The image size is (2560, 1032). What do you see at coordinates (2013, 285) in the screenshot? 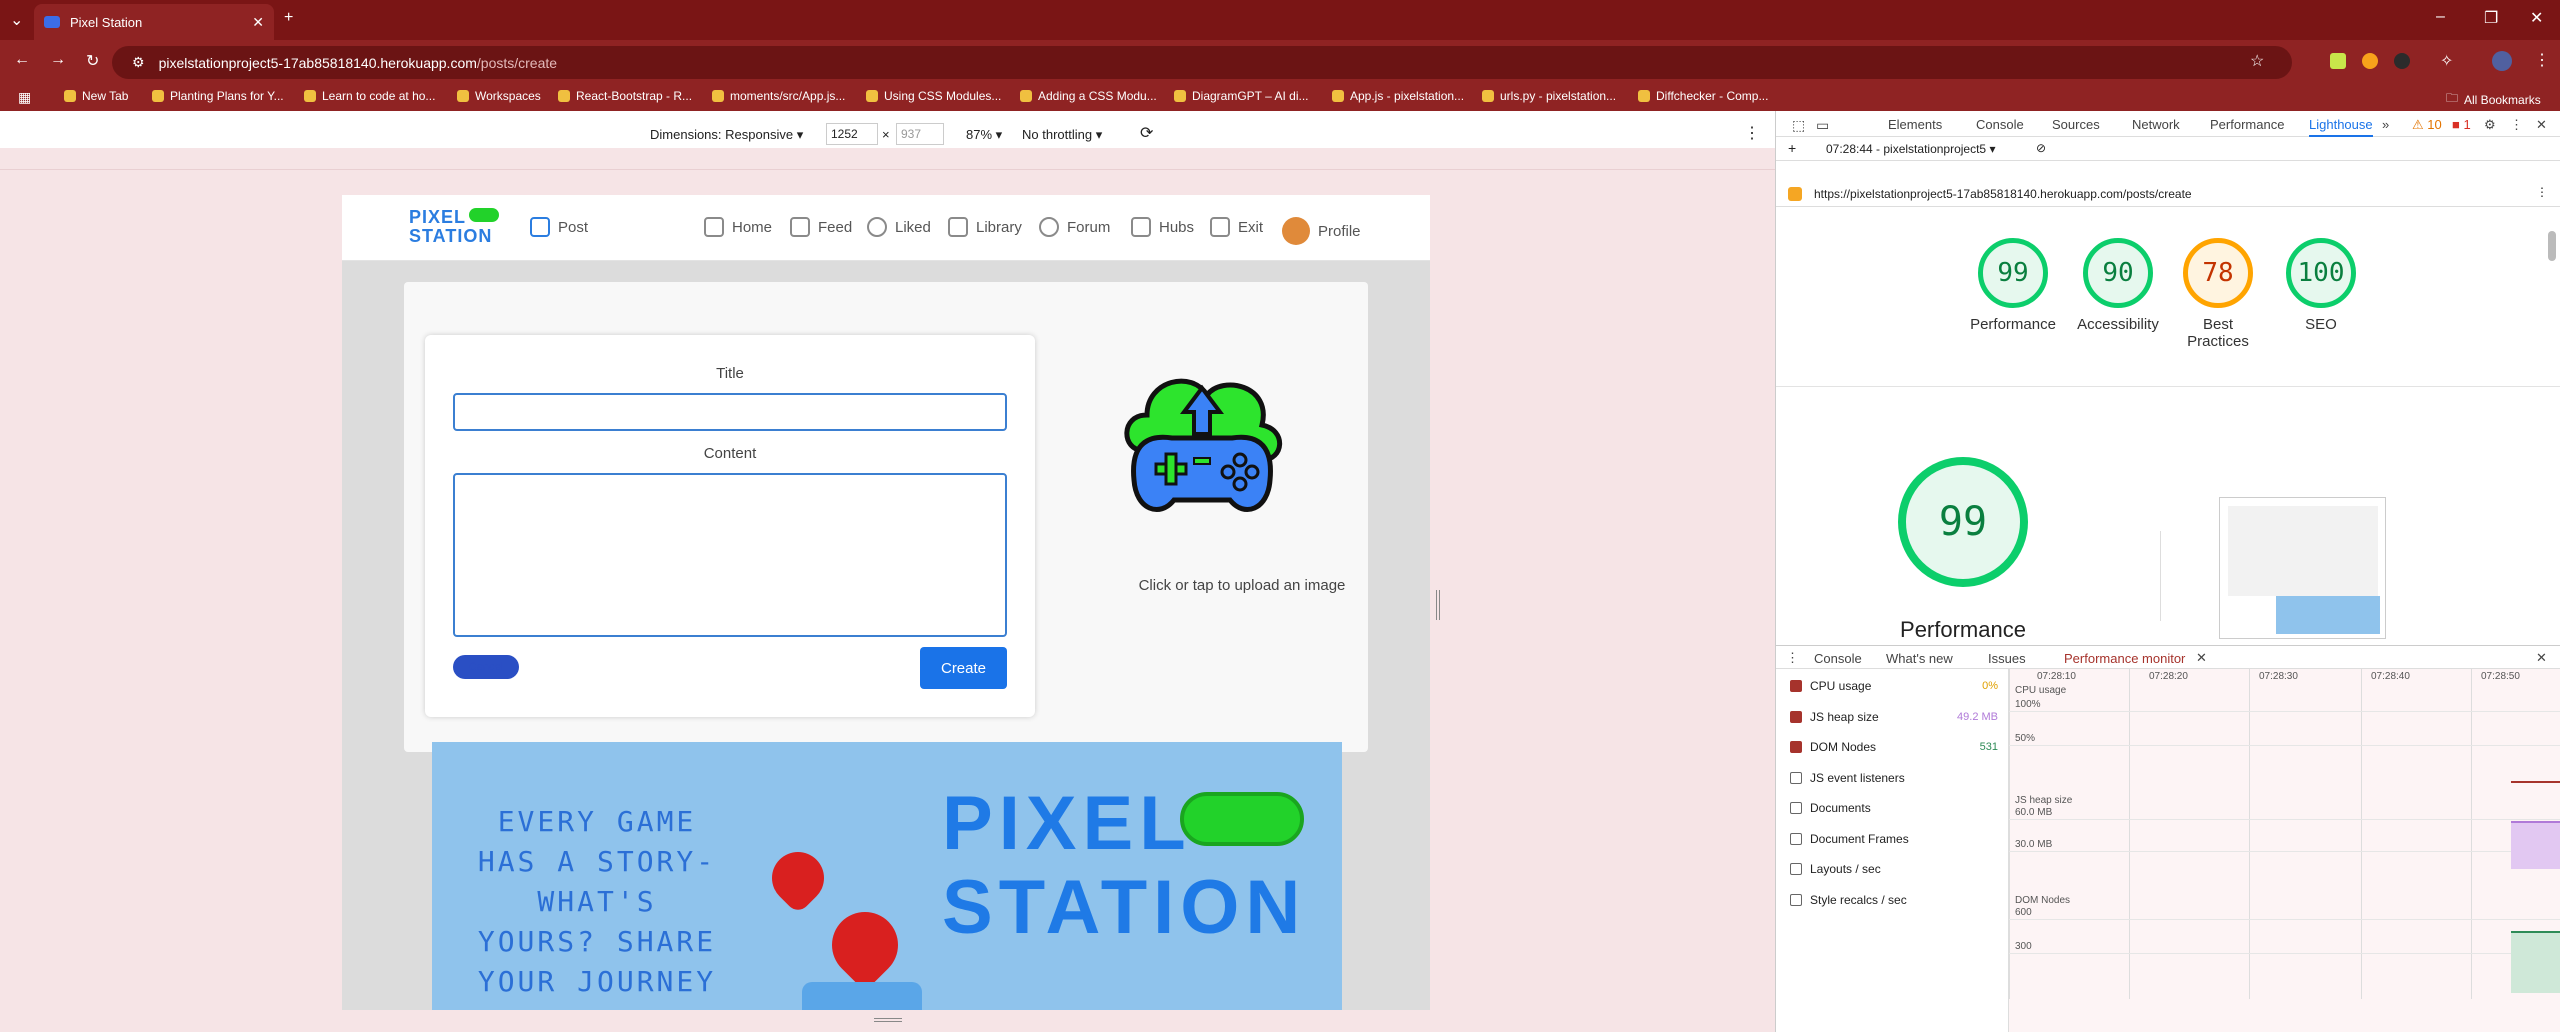
I see `score-performance: 99 Performance` at bounding box center [2013, 285].